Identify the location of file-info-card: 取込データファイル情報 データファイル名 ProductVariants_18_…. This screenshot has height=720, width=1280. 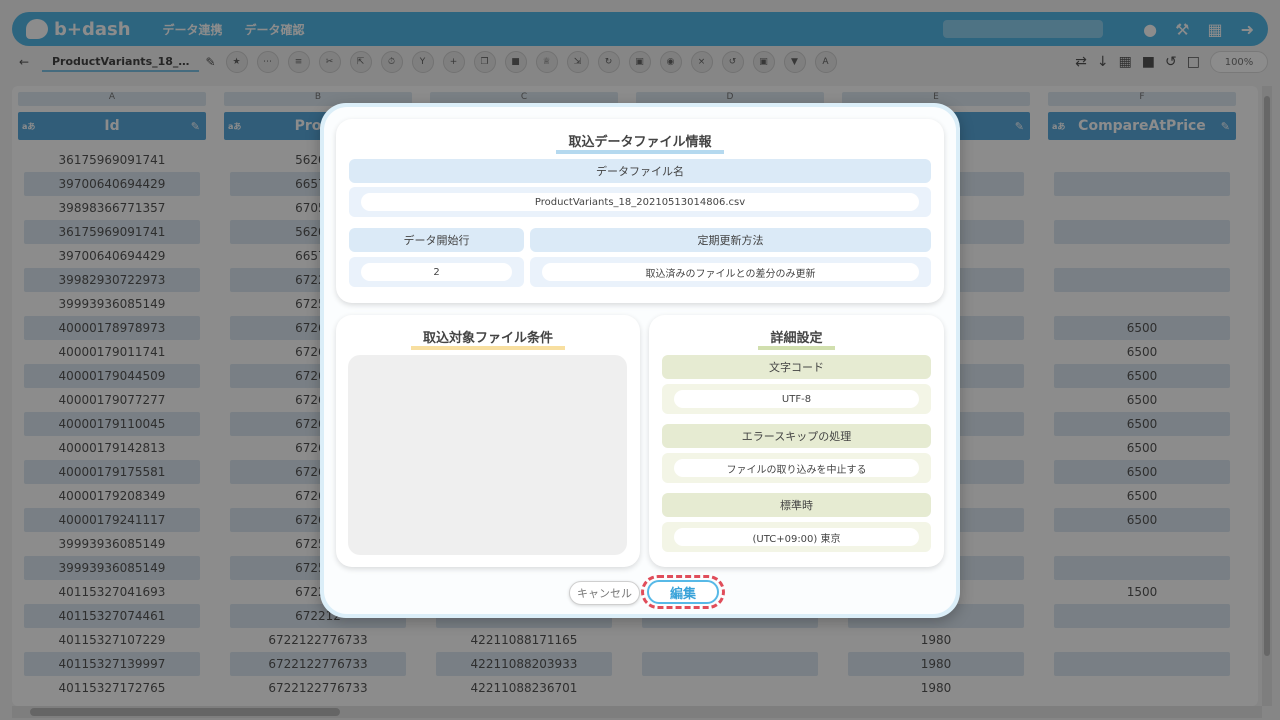
(640, 211).